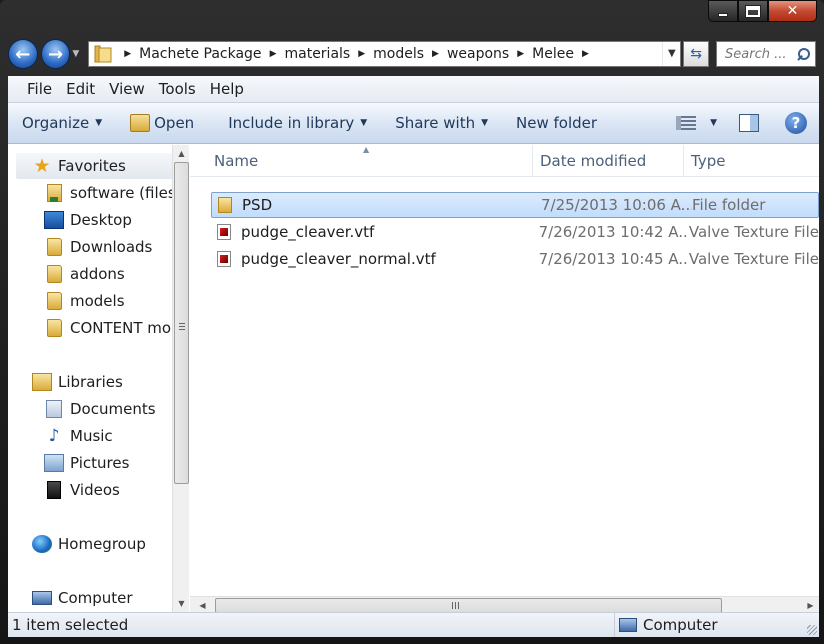  I want to click on address-history-dropdown: ▼, so click(671, 54).